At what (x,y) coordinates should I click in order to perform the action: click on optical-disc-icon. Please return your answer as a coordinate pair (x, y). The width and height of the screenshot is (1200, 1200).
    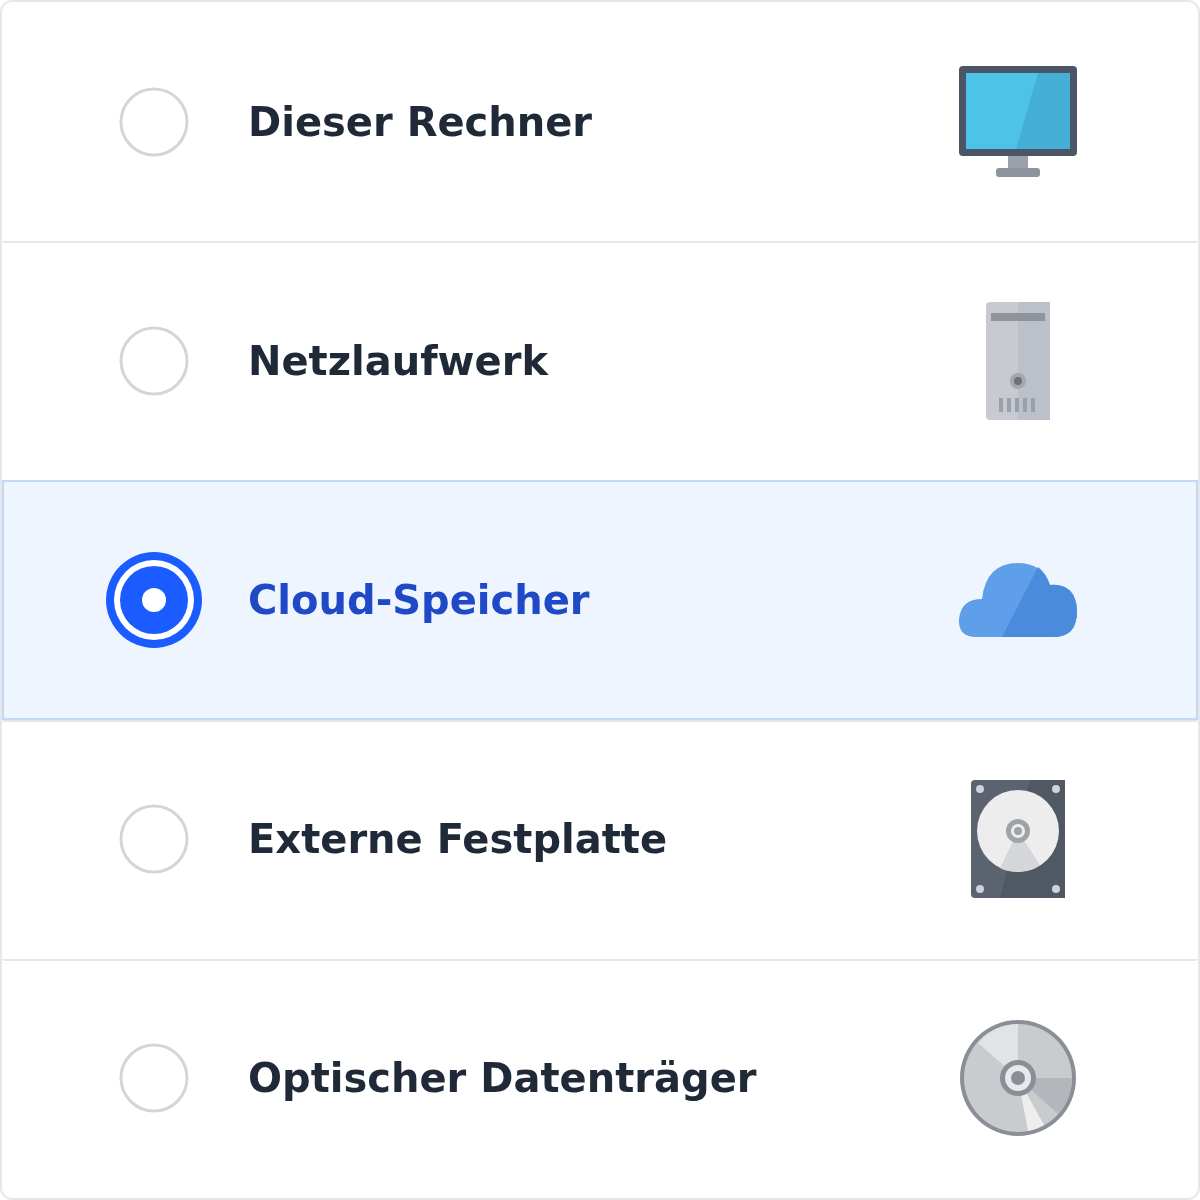
    Looking at the image, I should click on (1018, 1078).